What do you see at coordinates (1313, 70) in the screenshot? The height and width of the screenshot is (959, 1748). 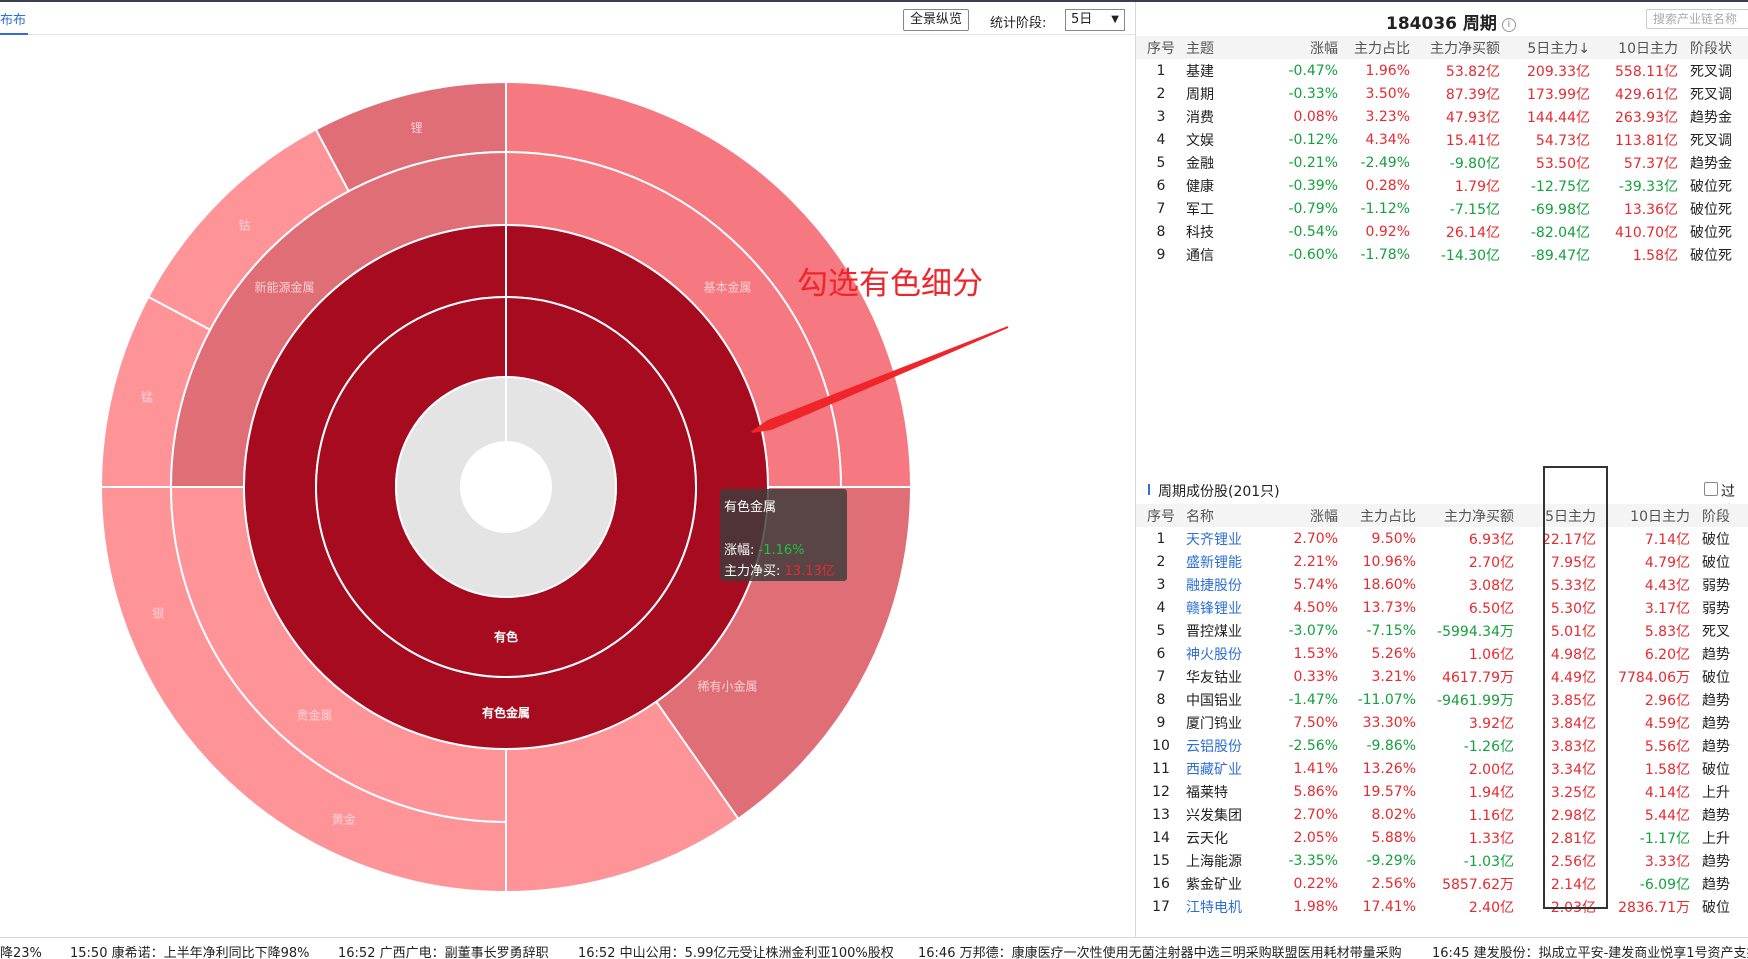 I see `theme-cell-2: -0.47%` at bounding box center [1313, 70].